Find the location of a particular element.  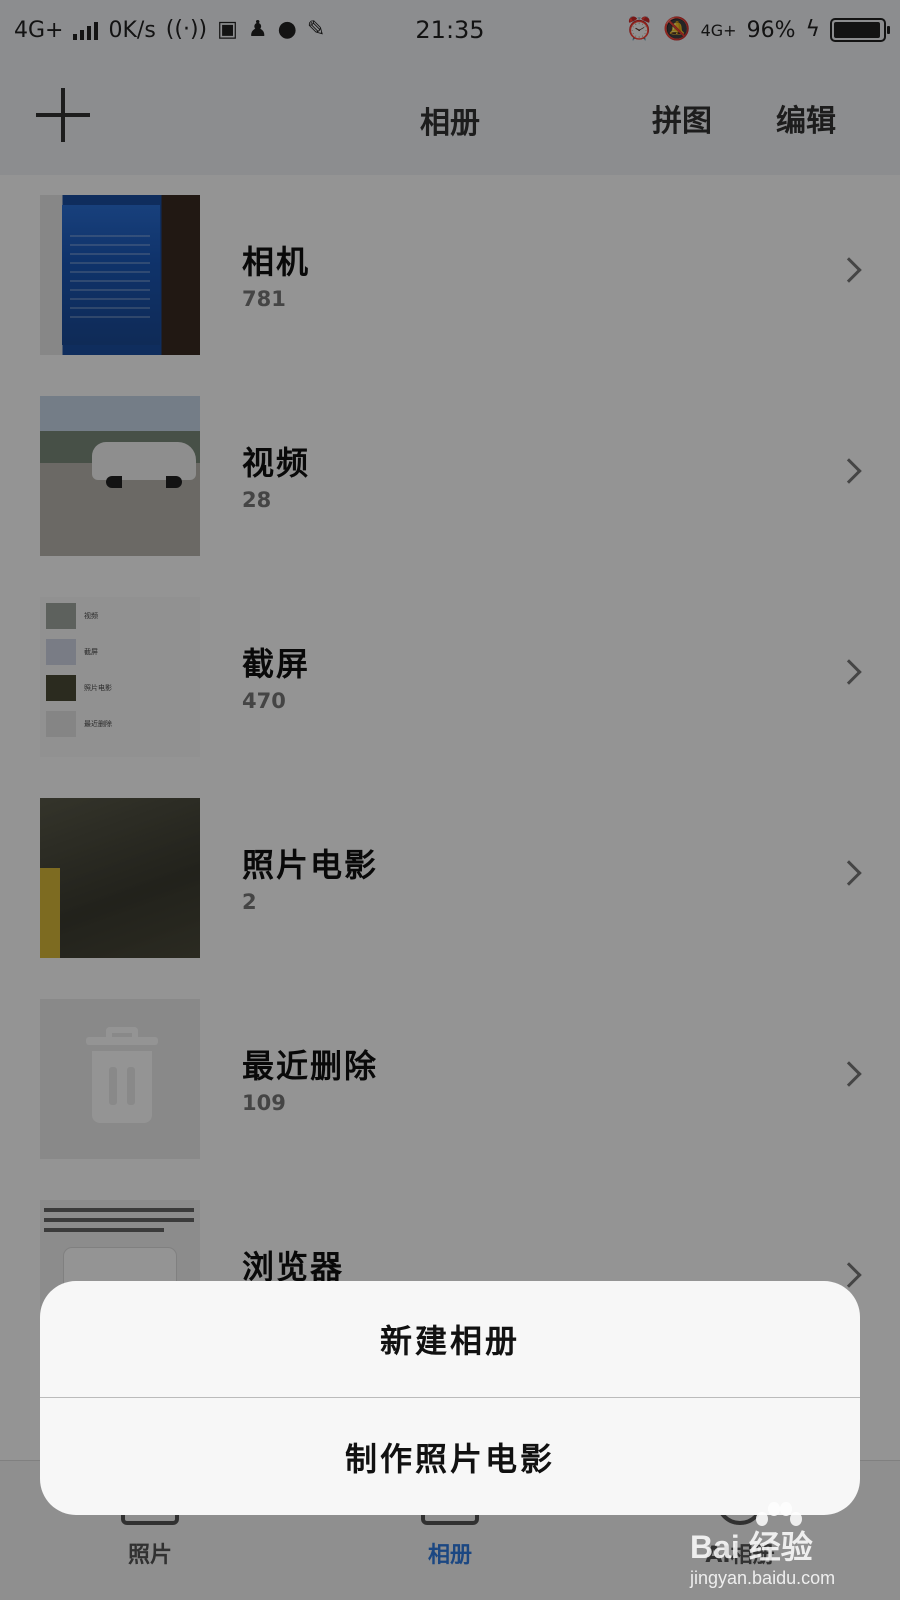

make-photo-movie-button: 制作照片电影 is located at coordinates (450, 1456).